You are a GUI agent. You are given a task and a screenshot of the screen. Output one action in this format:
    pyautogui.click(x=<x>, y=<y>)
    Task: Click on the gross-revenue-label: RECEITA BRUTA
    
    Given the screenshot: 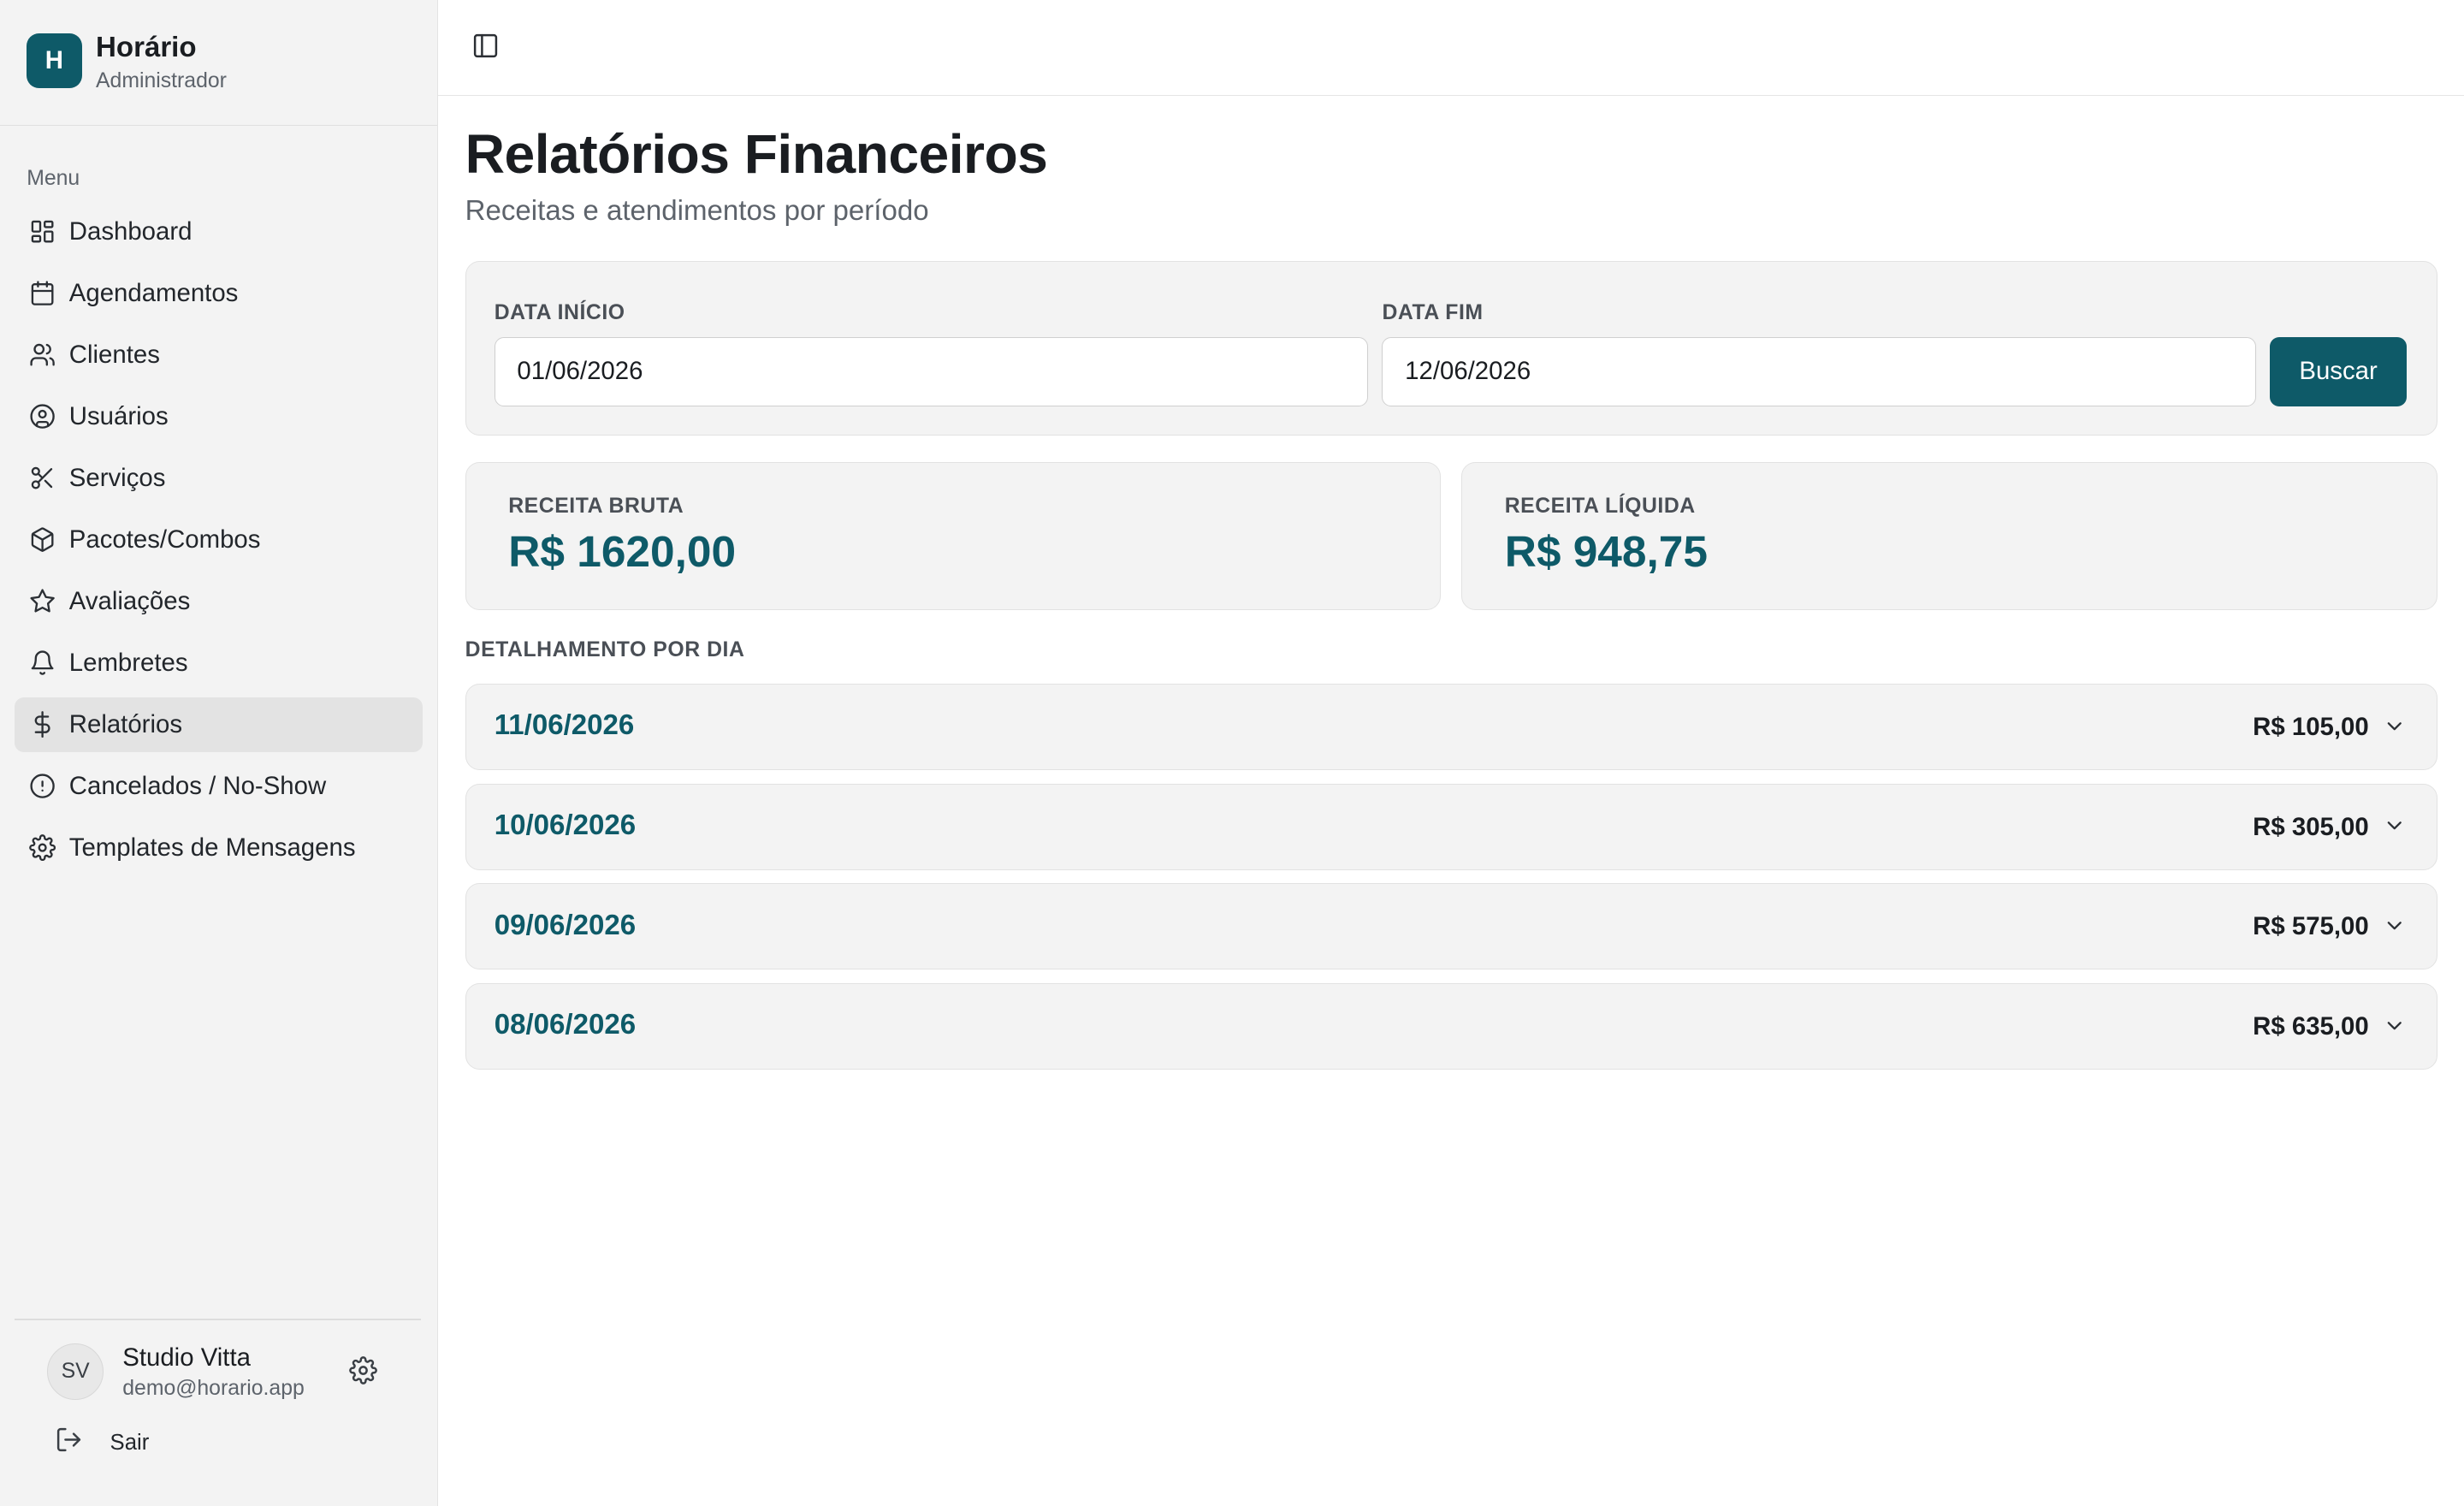 What is the action you would take?
    pyautogui.click(x=596, y=506)
    